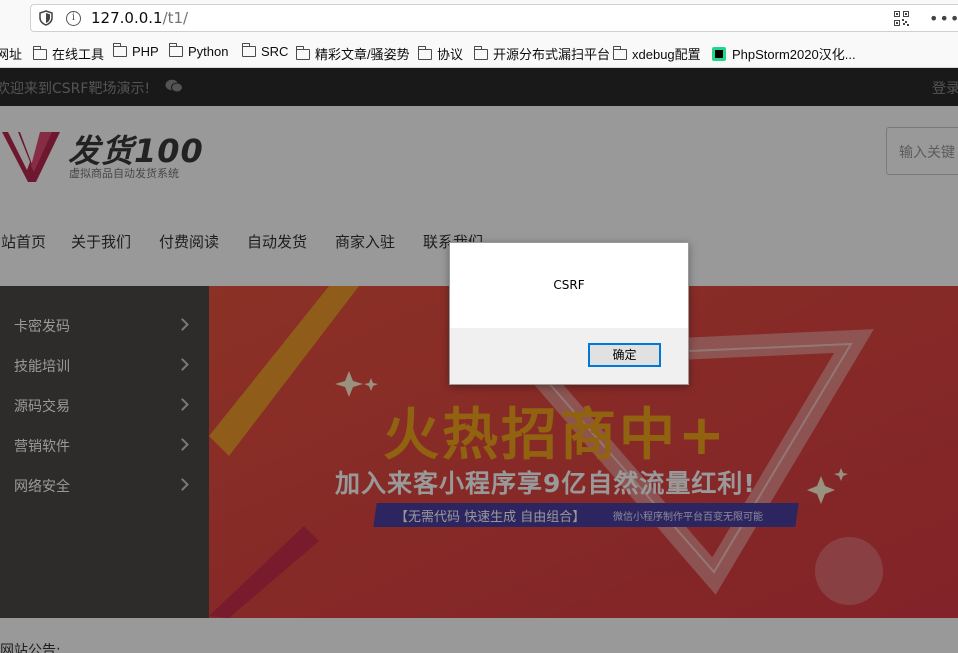  I want to click on more-actions-icon: •••, so click(943, 18).